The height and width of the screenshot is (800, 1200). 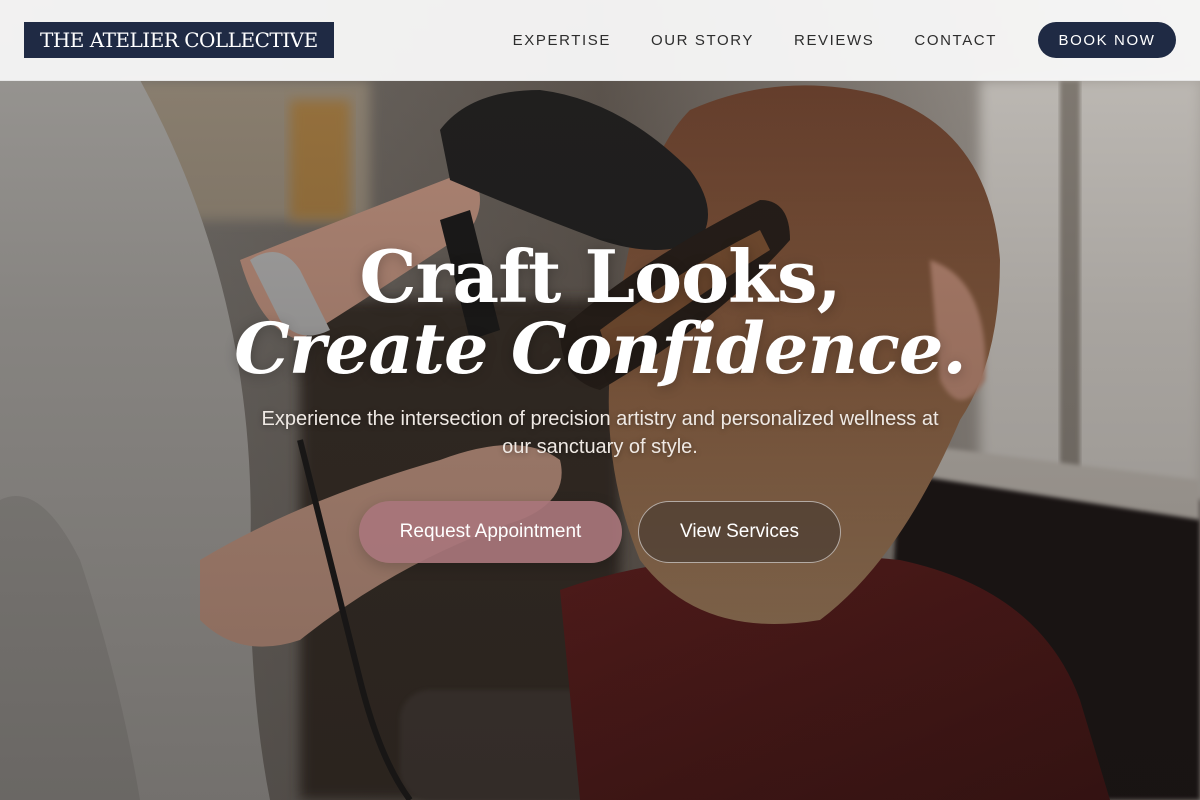 What do you see at coordinates (702, 40) in the screenshot?
I see `nav-link-our-story: OUR STORY` at bounding box center [702, 40].